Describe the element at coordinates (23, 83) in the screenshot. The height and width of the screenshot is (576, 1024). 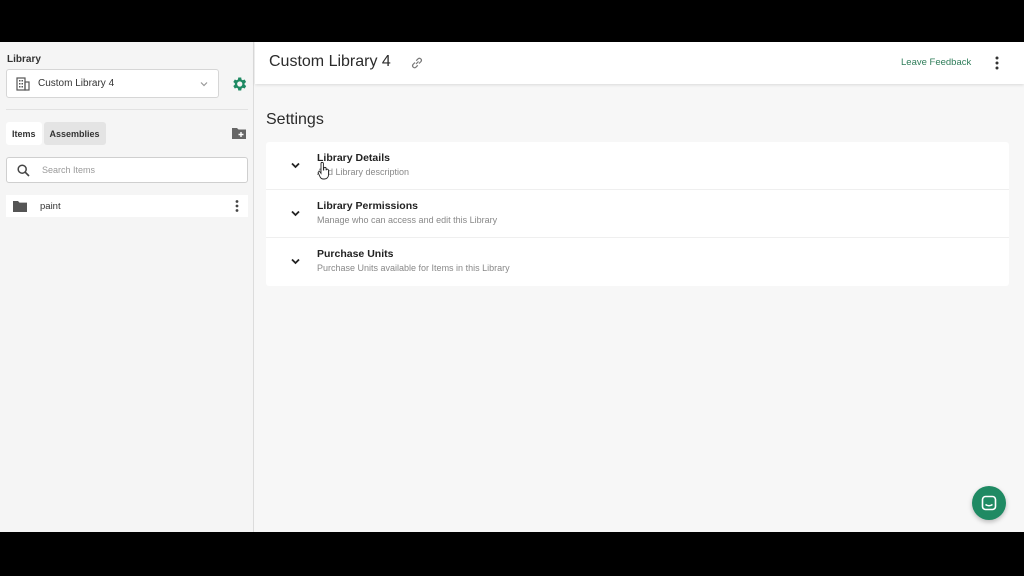
I see `building-icon` at that location.